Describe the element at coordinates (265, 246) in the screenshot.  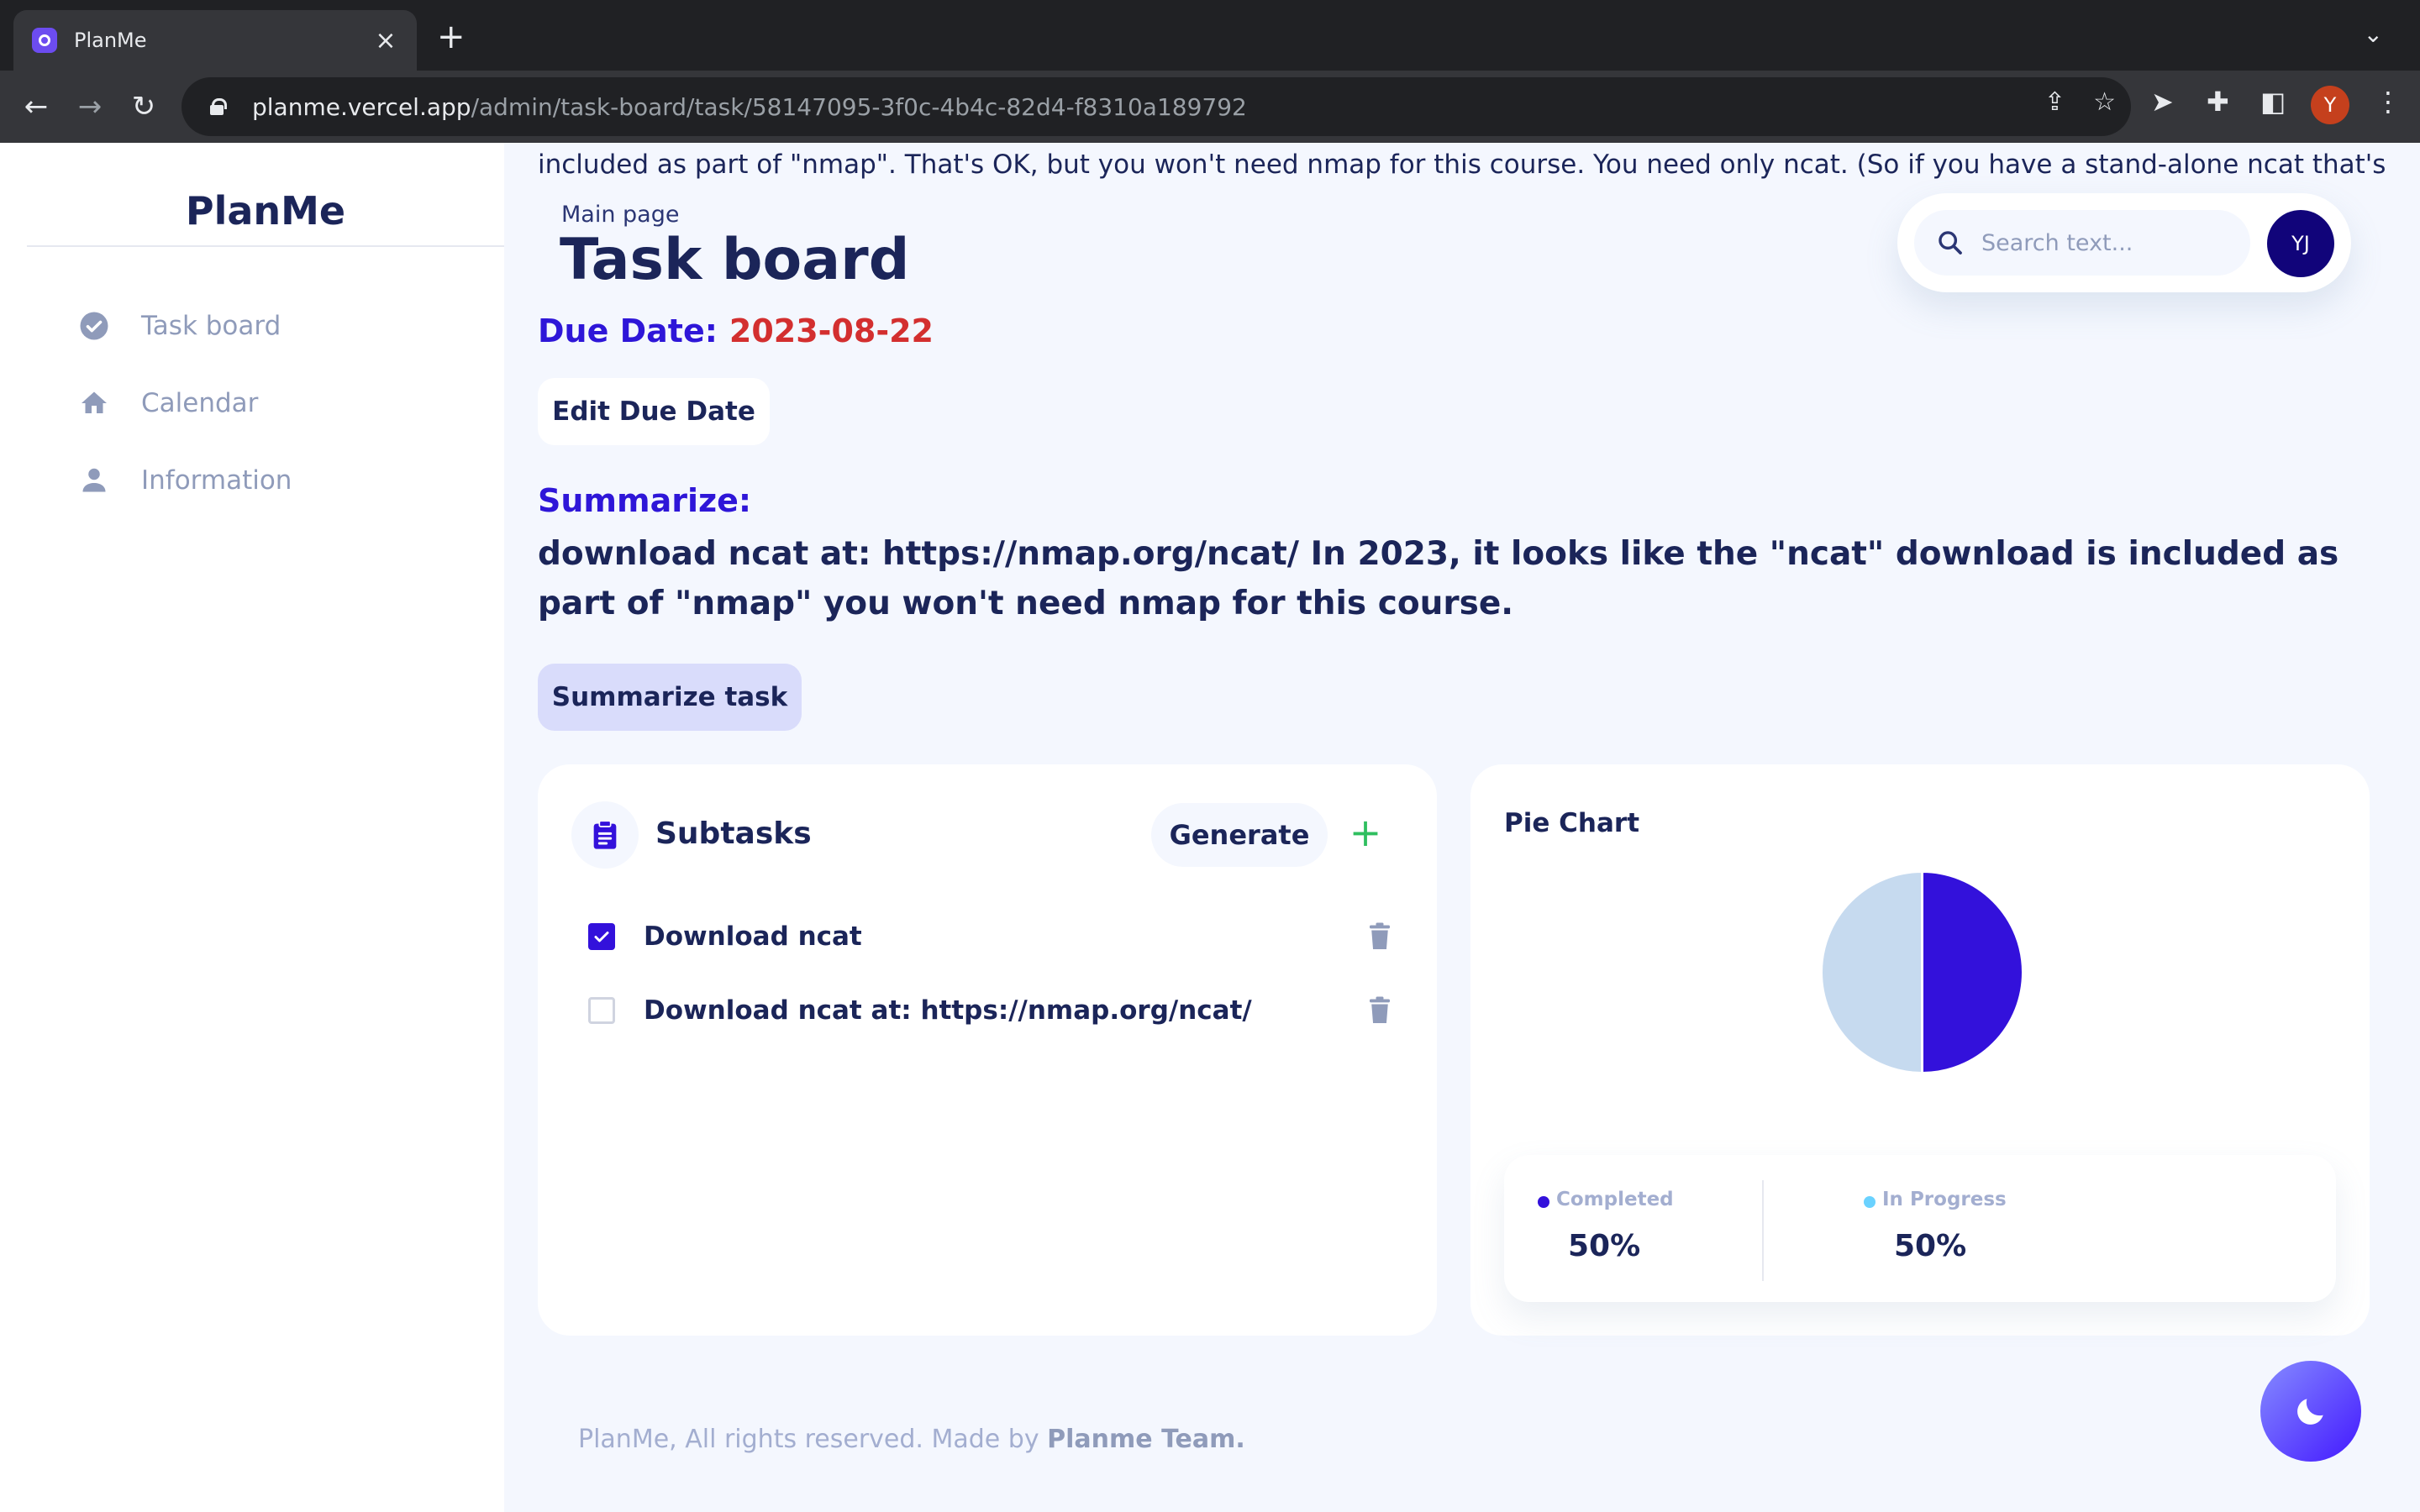
I see `brand-divider` at that location.